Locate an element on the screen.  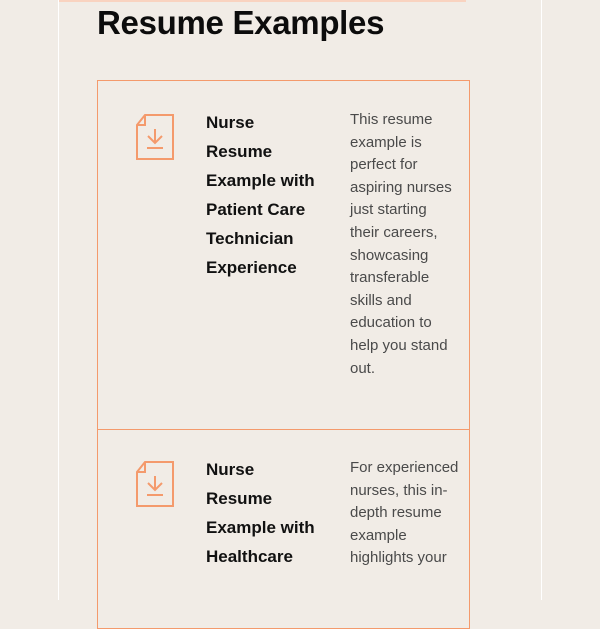
column-divider-left is located at coordinates (58, 300).